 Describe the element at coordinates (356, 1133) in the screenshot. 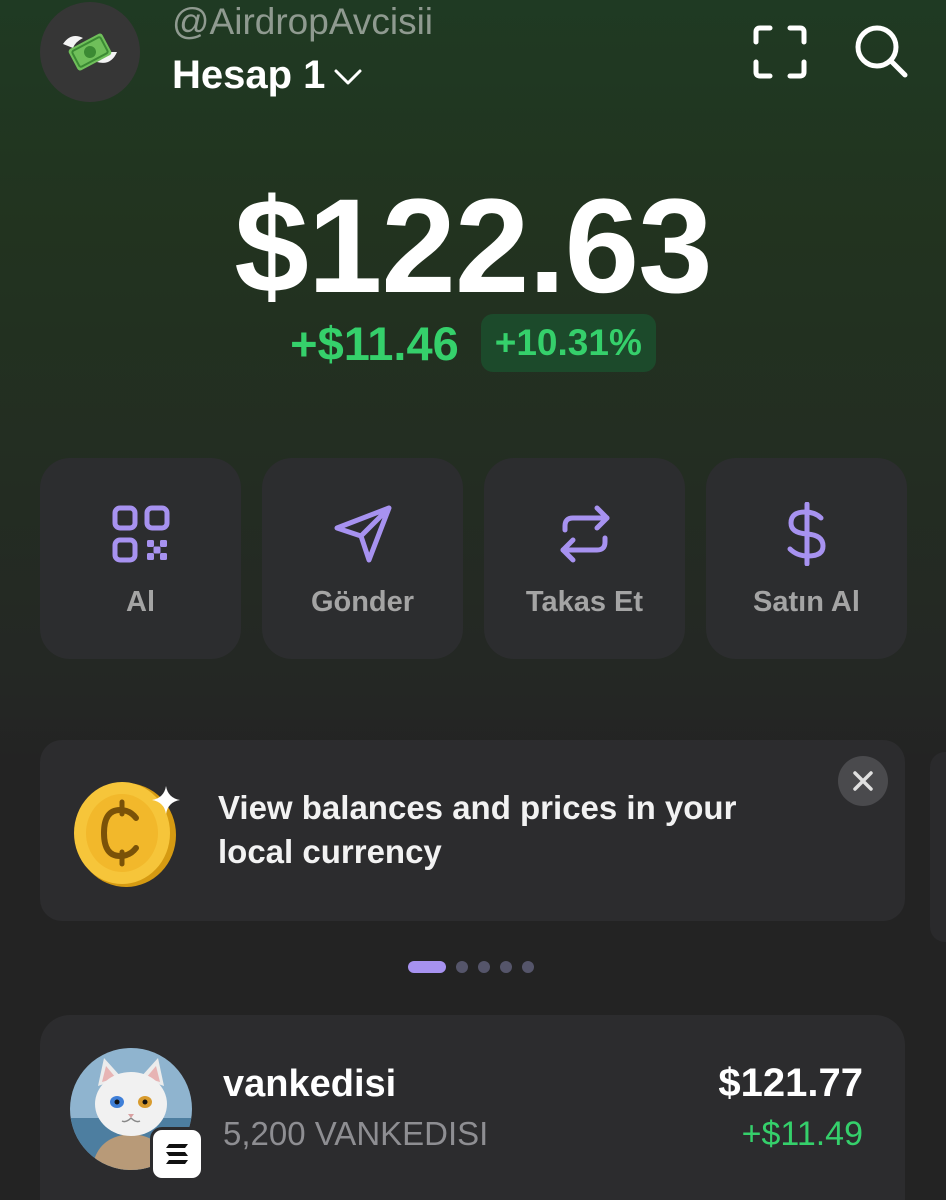

I see `token-quantity: 5,200 VANKEDISI` at that location.